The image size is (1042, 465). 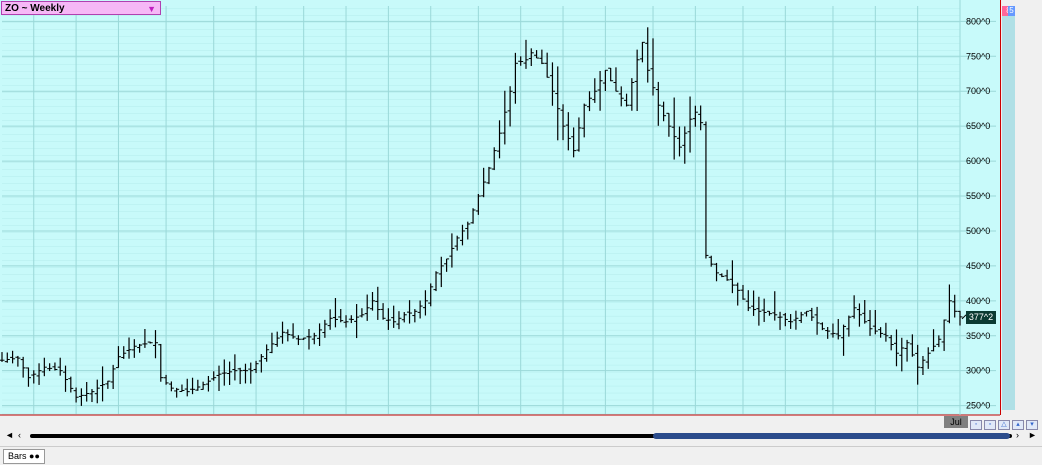 What do you see at coordinates (81, 8) in the screenshot?
I see `symbol-selector: ZO ~ Weekly ▼` at bounding box center [81, 8].